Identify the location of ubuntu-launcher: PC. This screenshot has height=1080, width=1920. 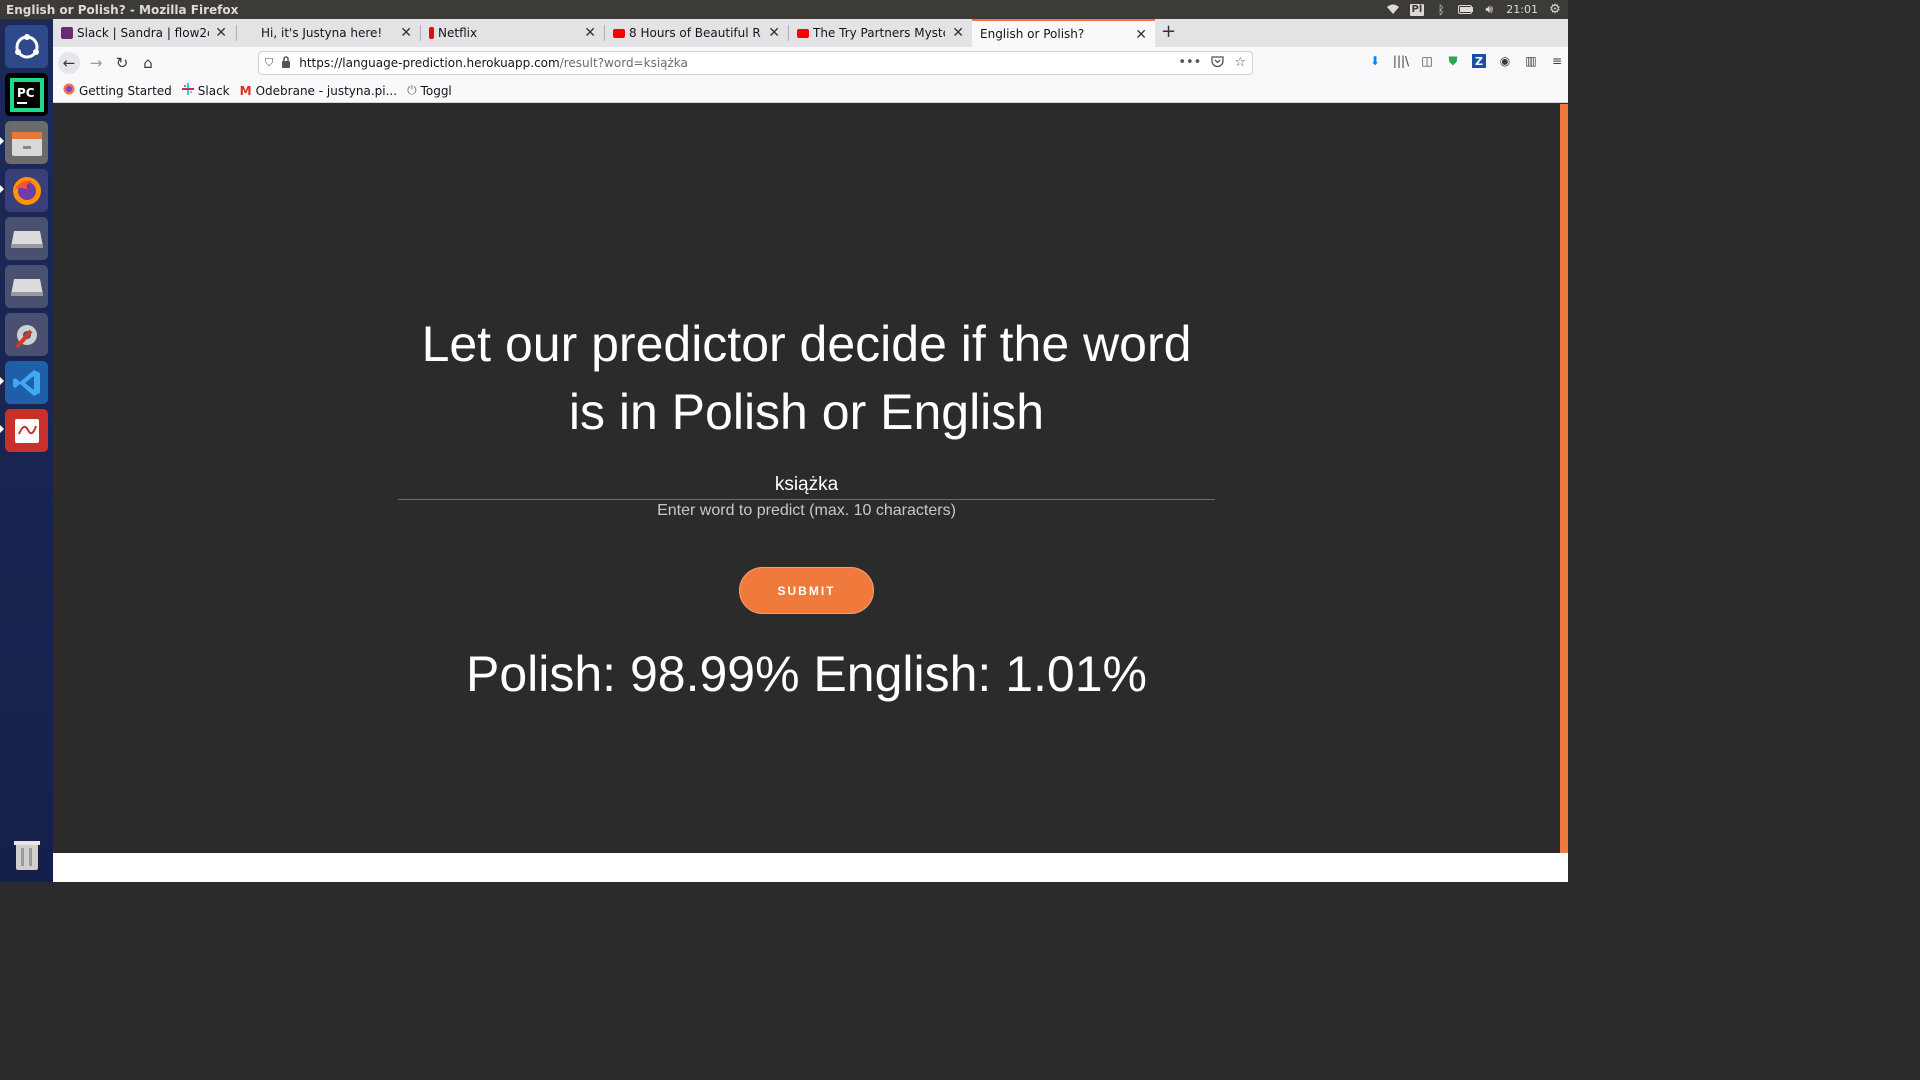
(26, 450).